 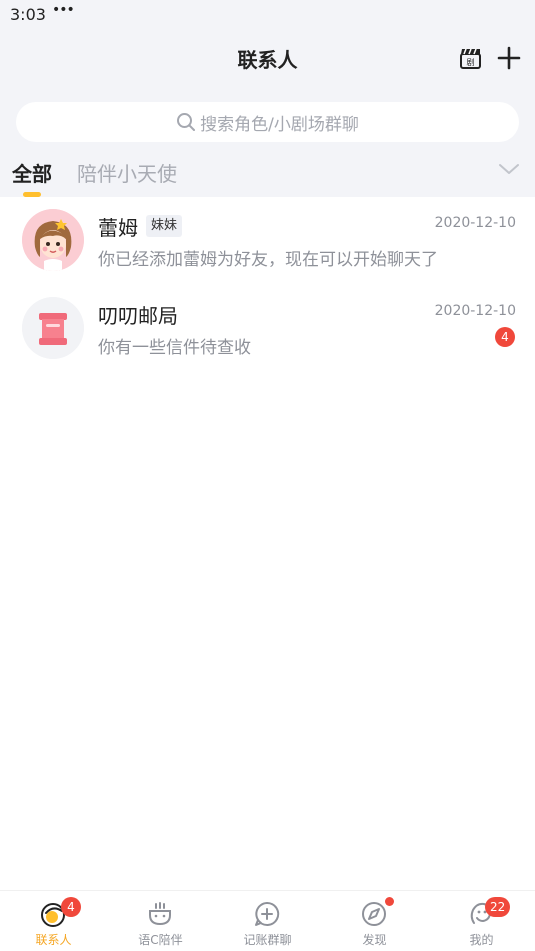 What do you see at coordinates (160, 914) in the screenshot?
I see `companion-icon` at bounding box center [160, 914].